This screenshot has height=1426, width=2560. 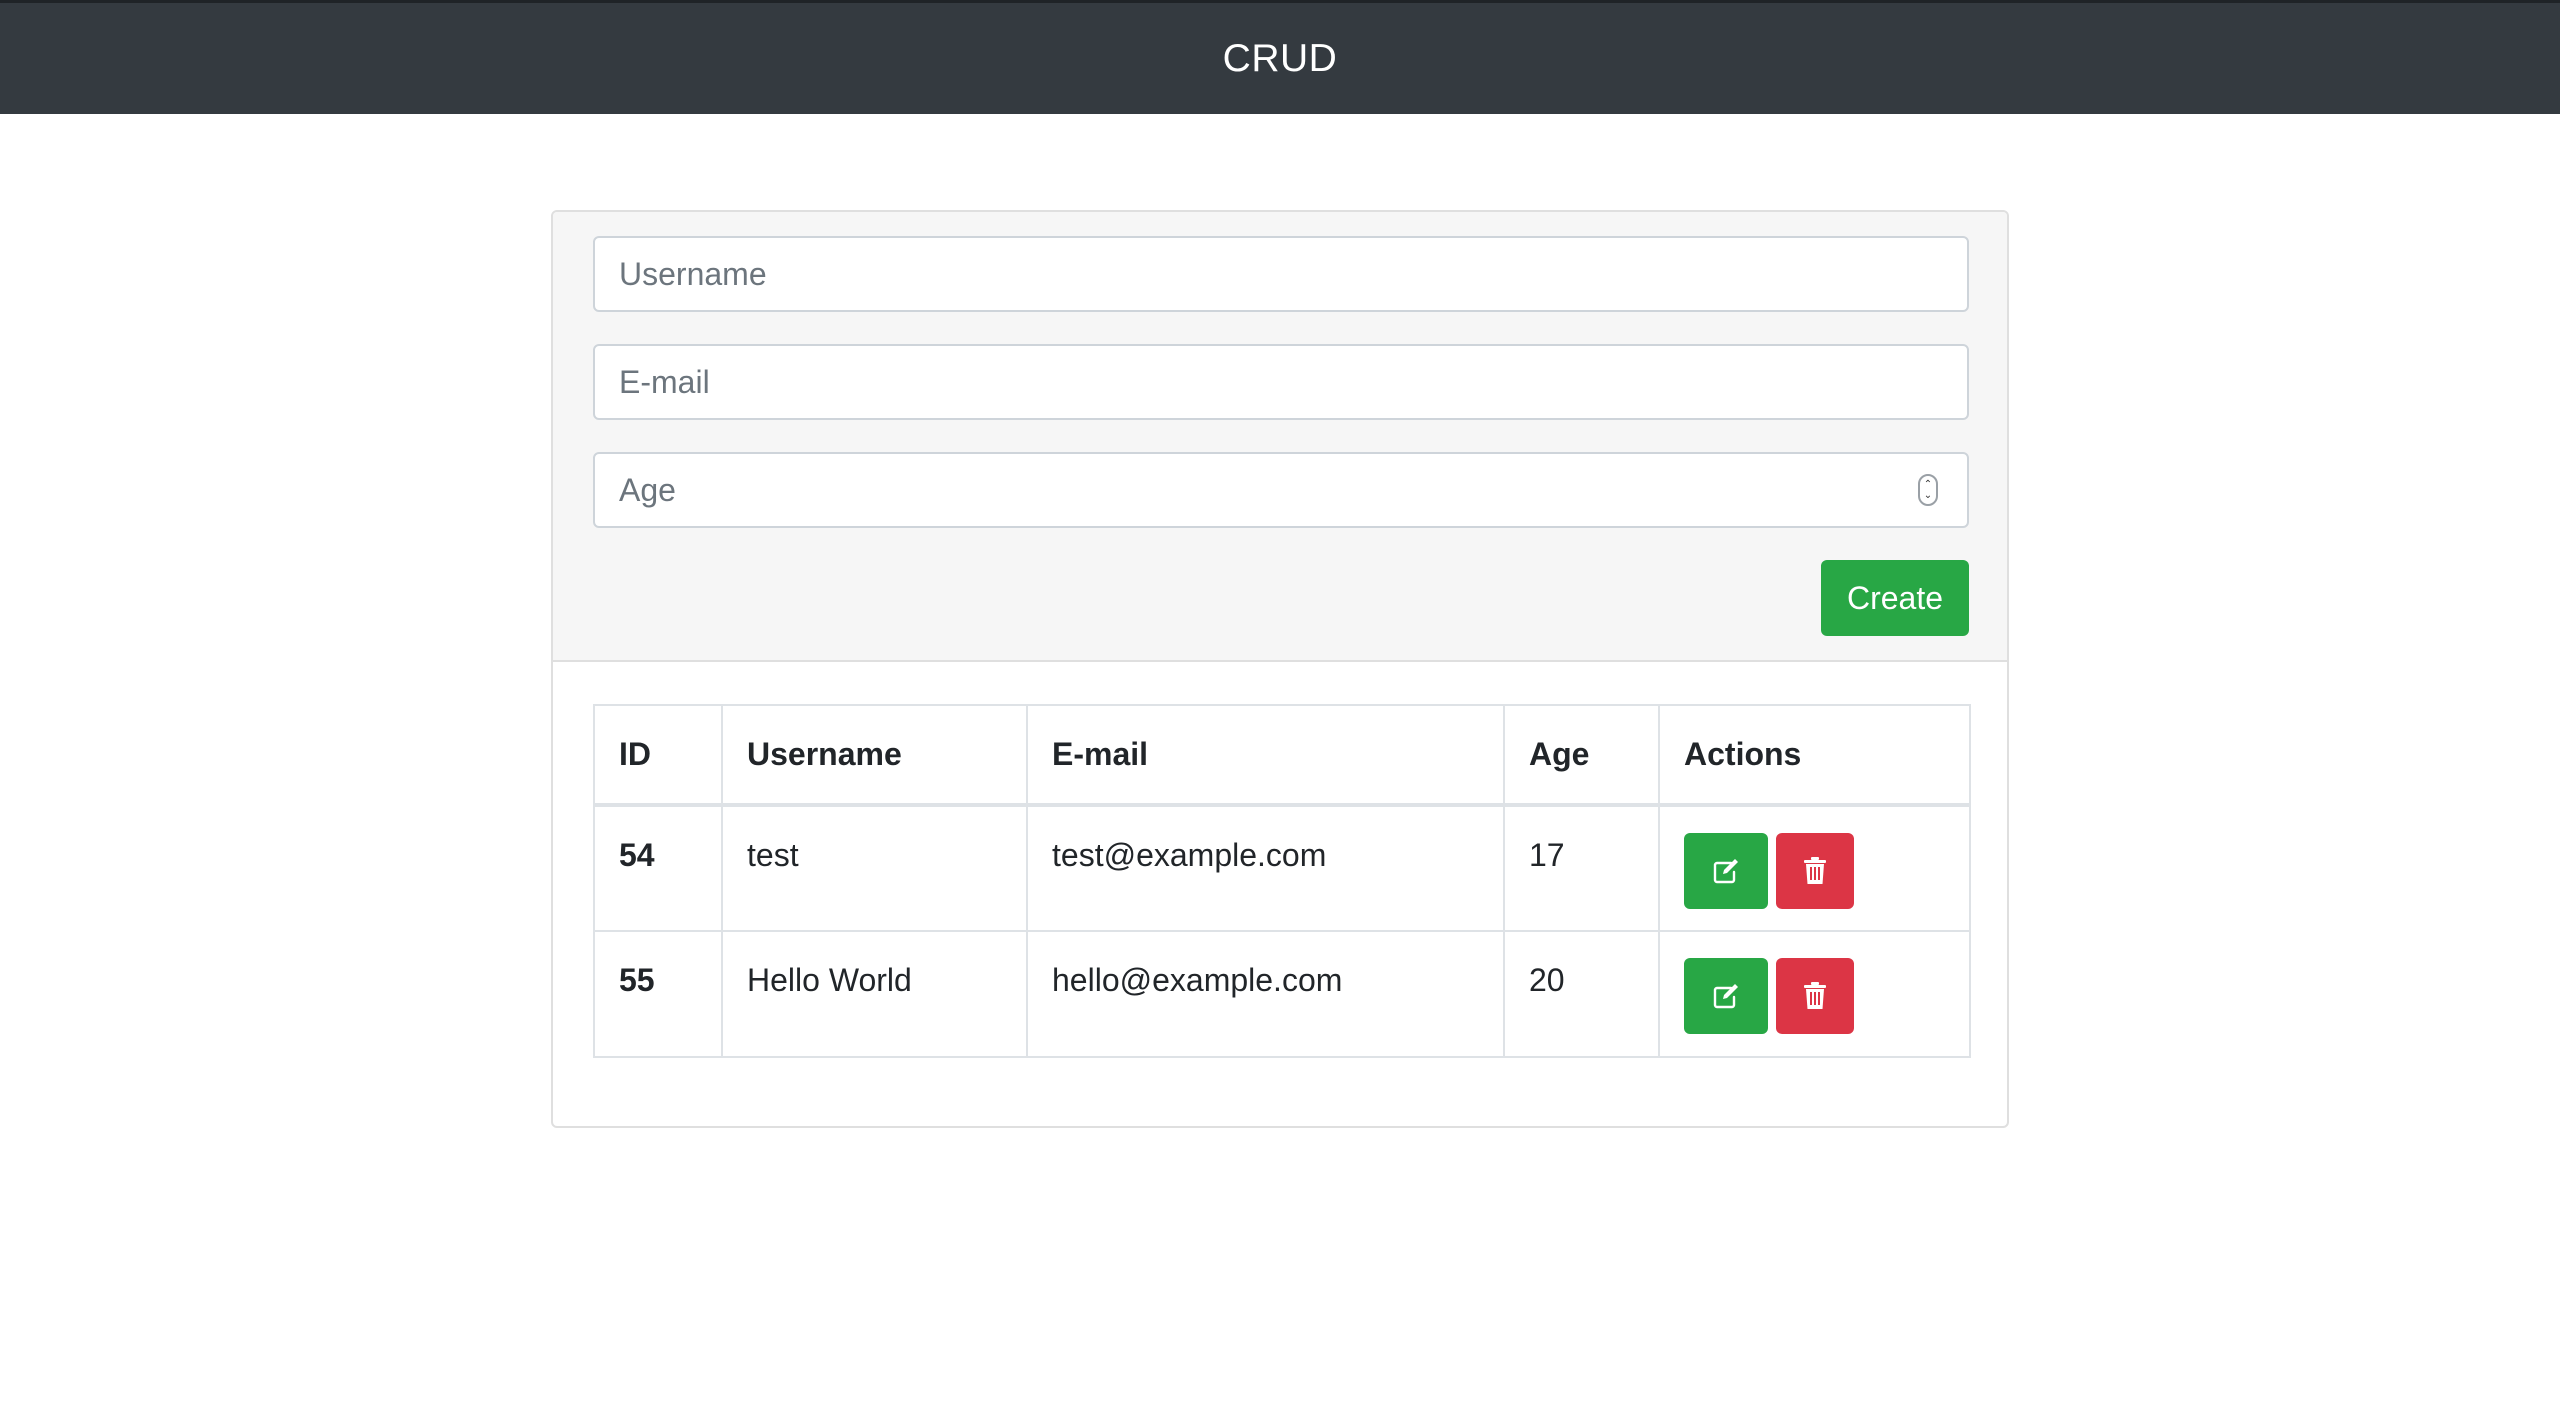 I want to click on cell-email: test@example.com, so click(x=1265, y=868).